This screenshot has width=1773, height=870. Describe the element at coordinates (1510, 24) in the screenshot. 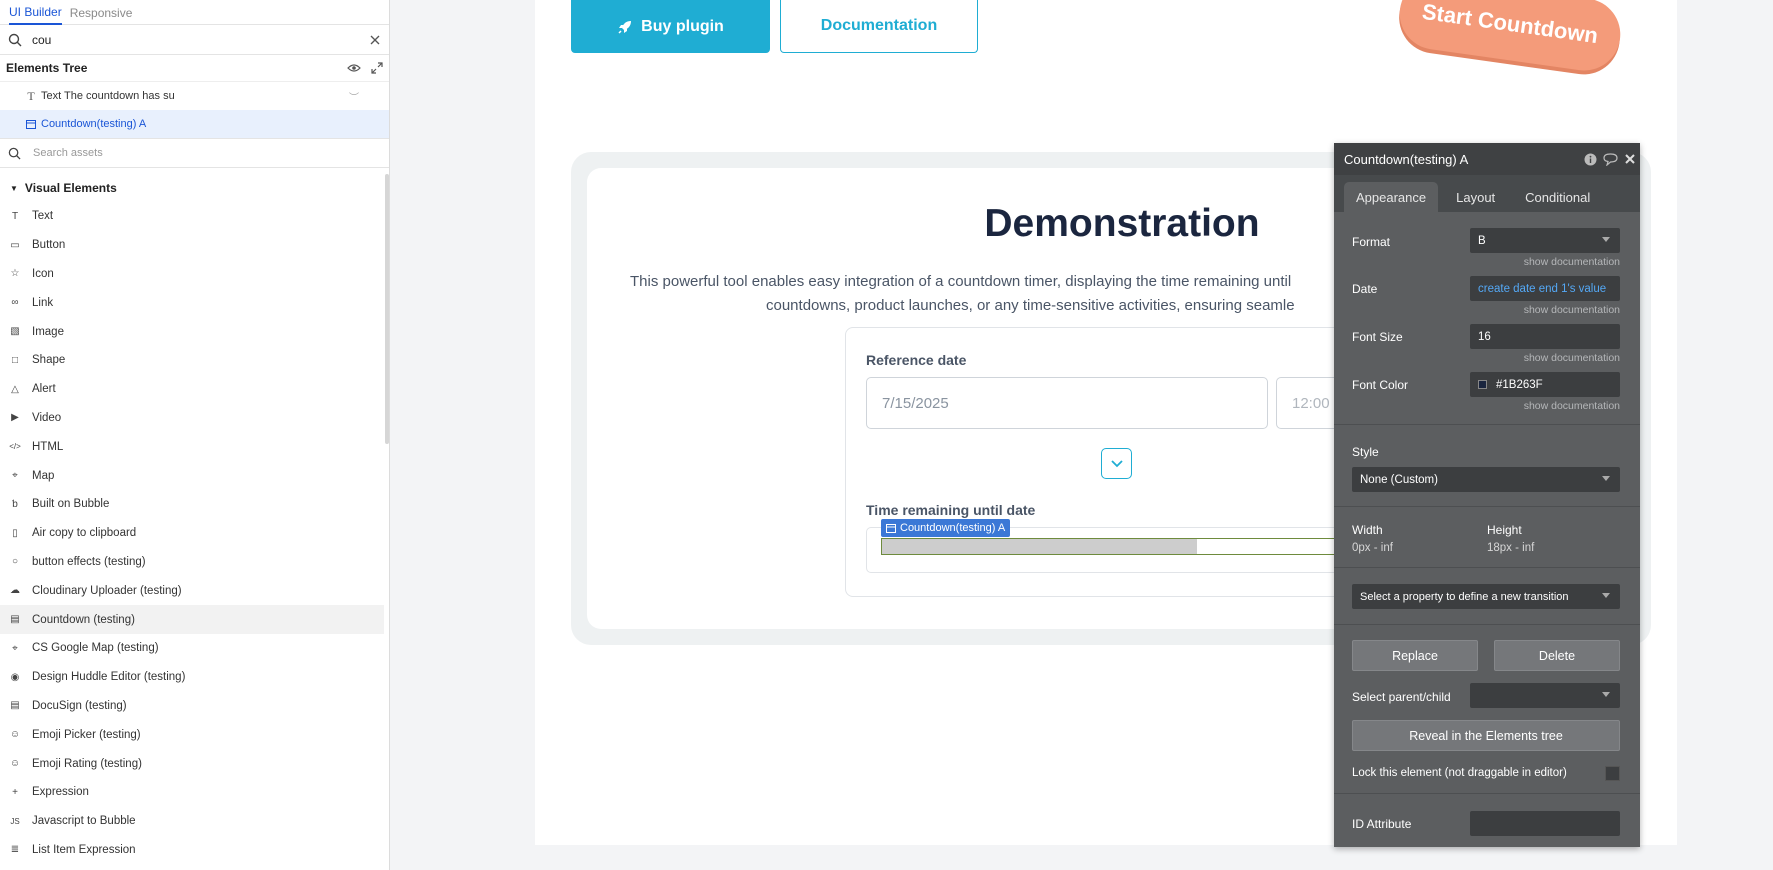

I see `start-countdown-label: Start Countdown` at that location.